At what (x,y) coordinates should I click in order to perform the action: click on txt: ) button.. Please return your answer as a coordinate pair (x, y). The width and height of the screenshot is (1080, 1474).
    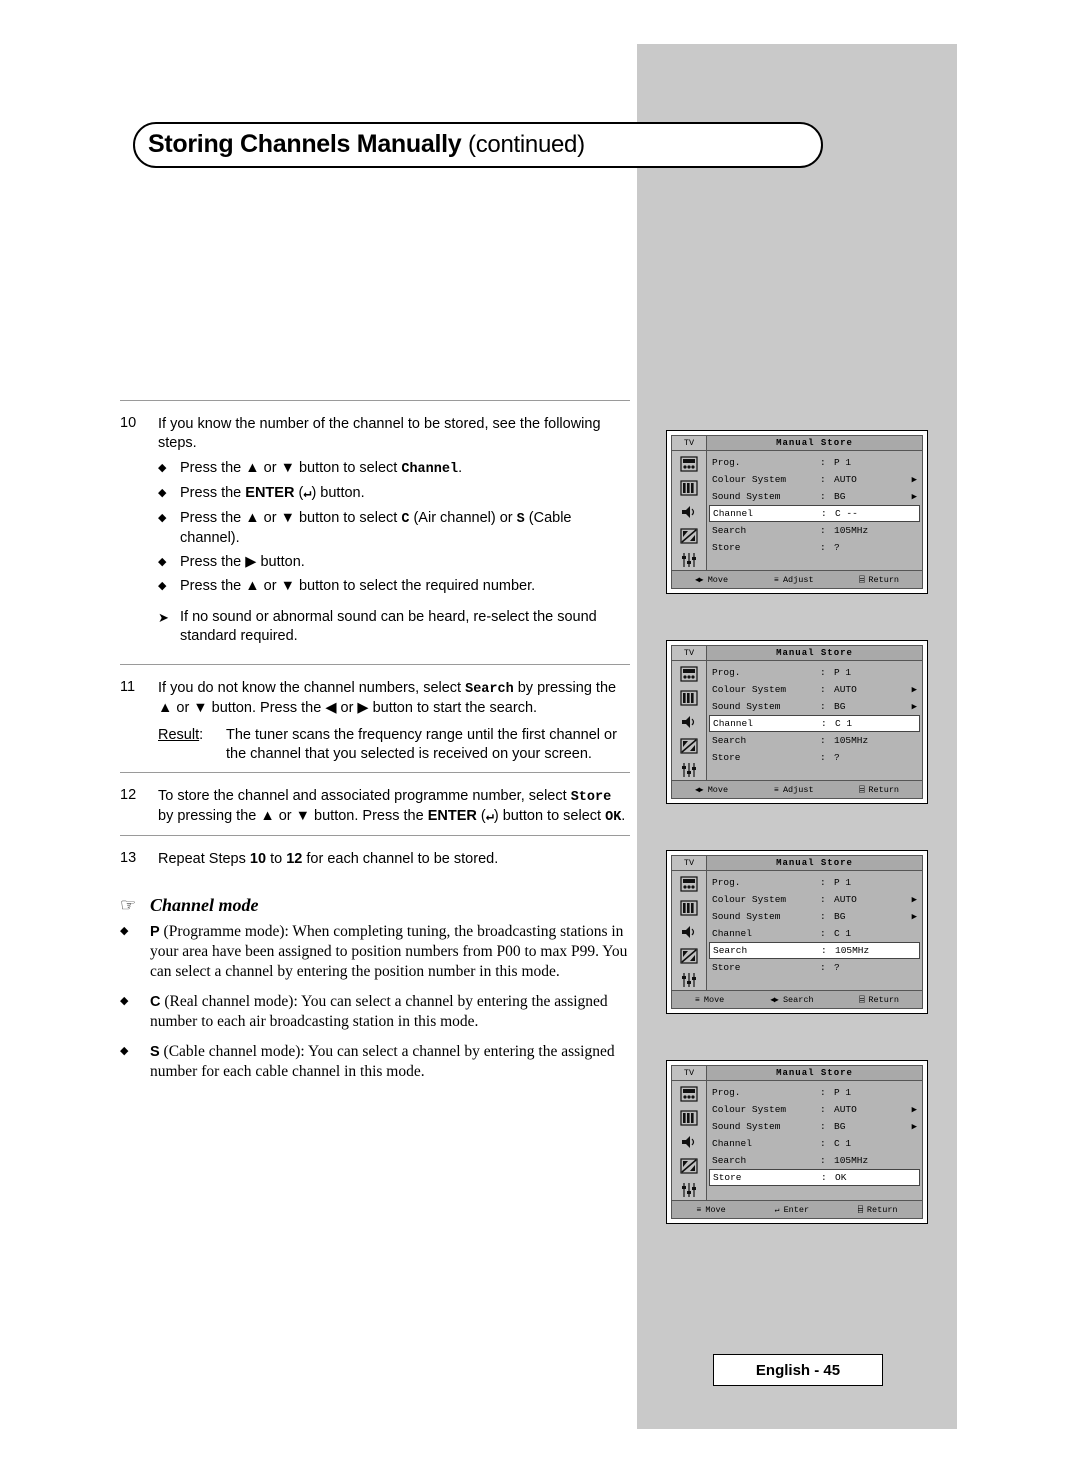
    Looking at the image, I should click on (338, 493).